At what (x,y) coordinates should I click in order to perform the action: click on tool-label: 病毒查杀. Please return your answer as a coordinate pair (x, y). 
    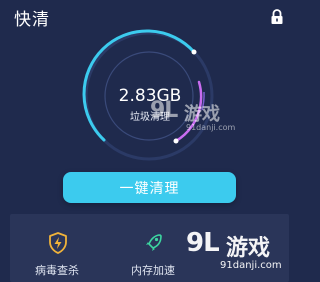
    Looking at the image, I should click on (57, 270).